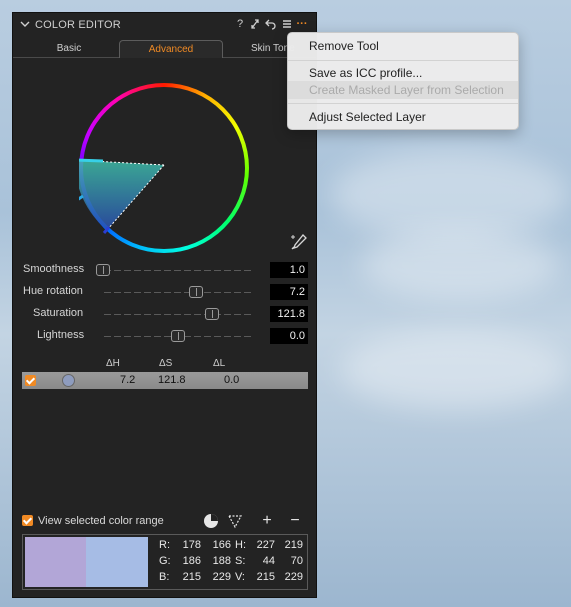  What do you see at coordinates (69, 48) in the screenshot?
I see `tab-basic: Basic` at bounding box center [69, 48].